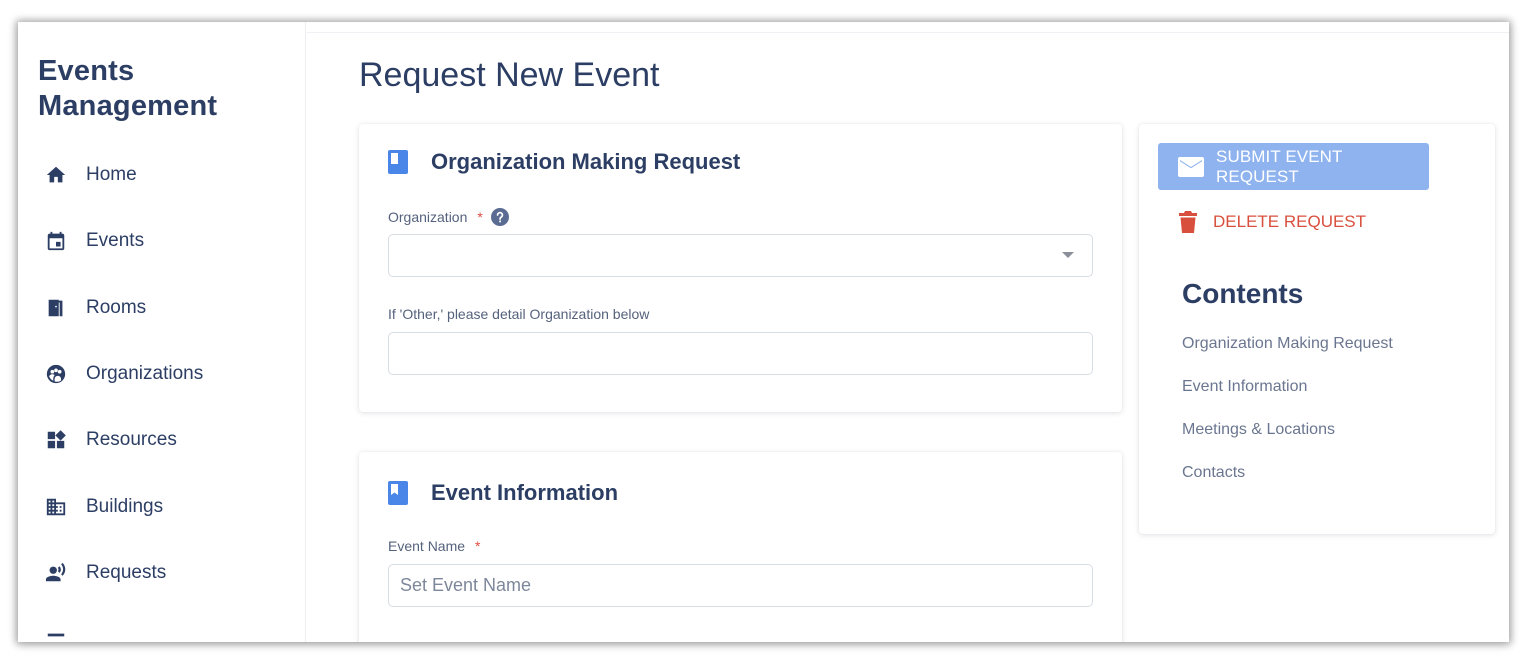 This screenshot has width=1527, height=661. I want to click on top-divider, so click(908, 32).